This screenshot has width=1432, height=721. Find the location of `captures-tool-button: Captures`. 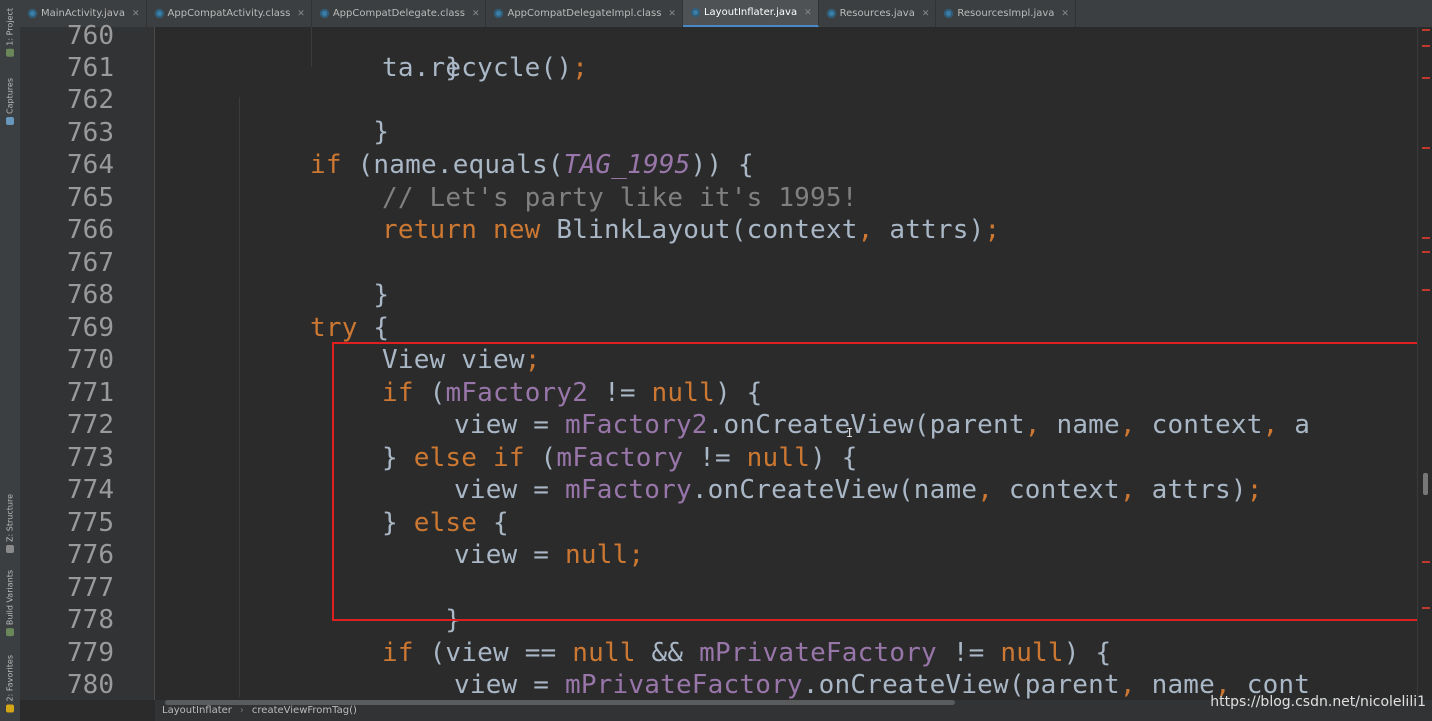

captures-tool-button: Captures is located at coordinates (10, 101).